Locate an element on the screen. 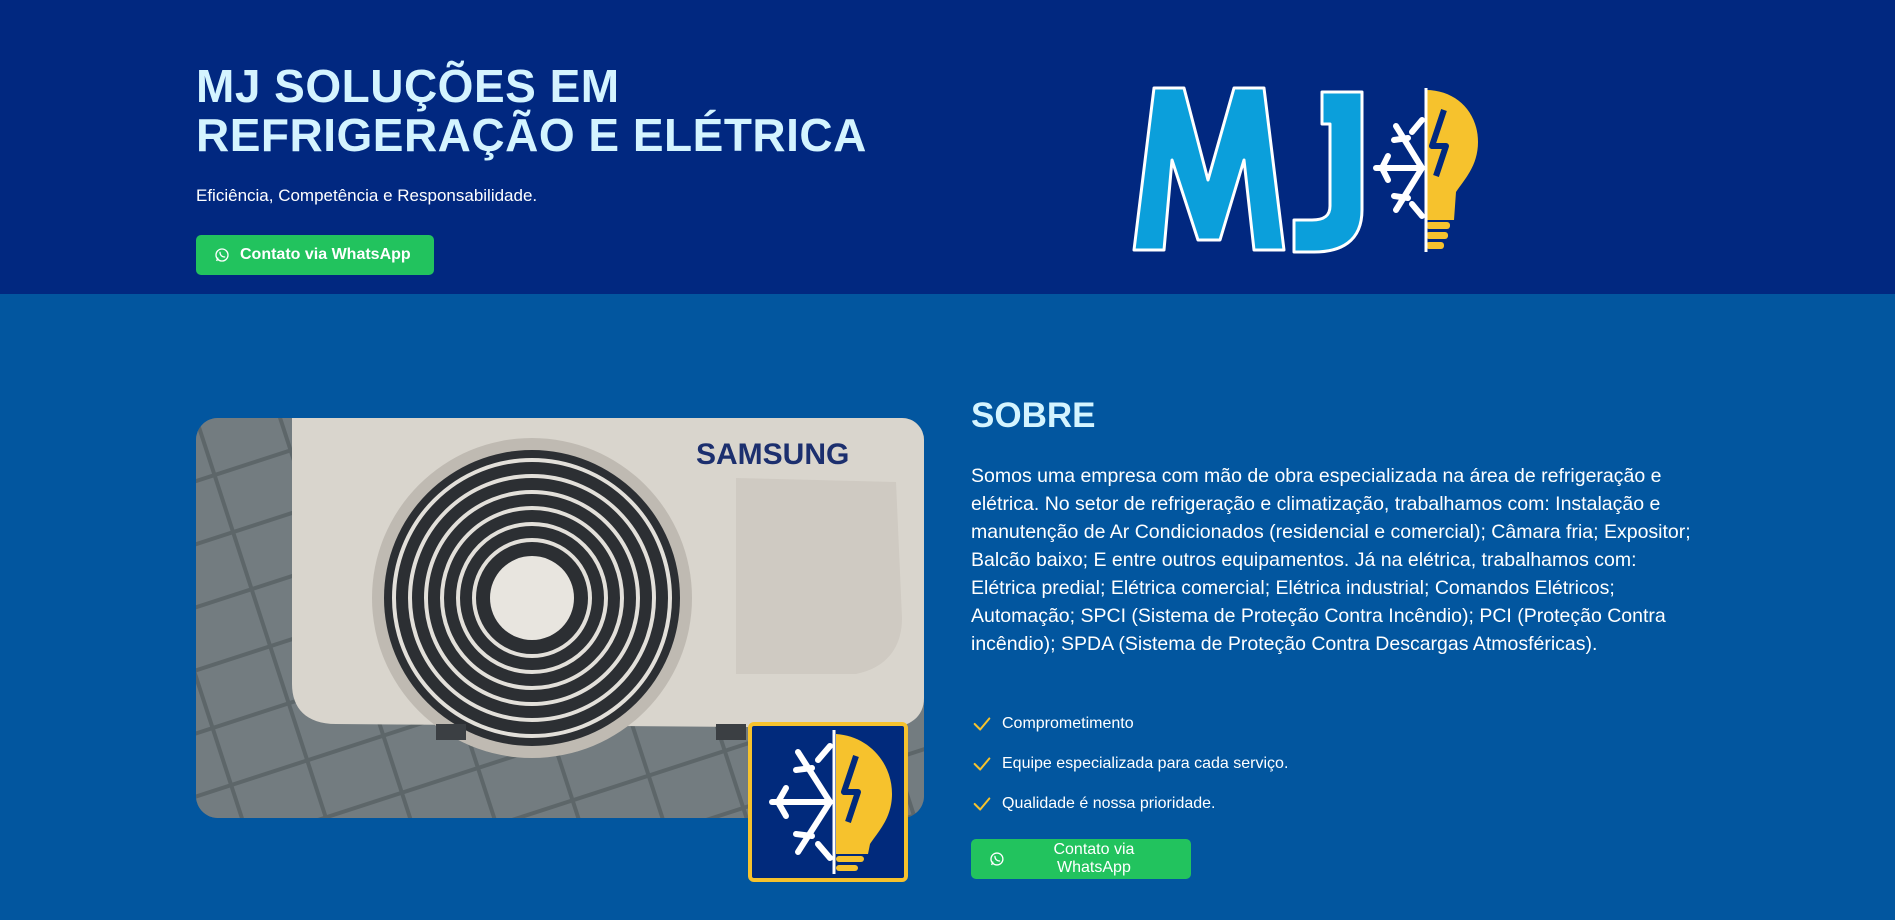  feature-label: Equipe especializada para cada serviço. is located at coordinates (1145, 763).